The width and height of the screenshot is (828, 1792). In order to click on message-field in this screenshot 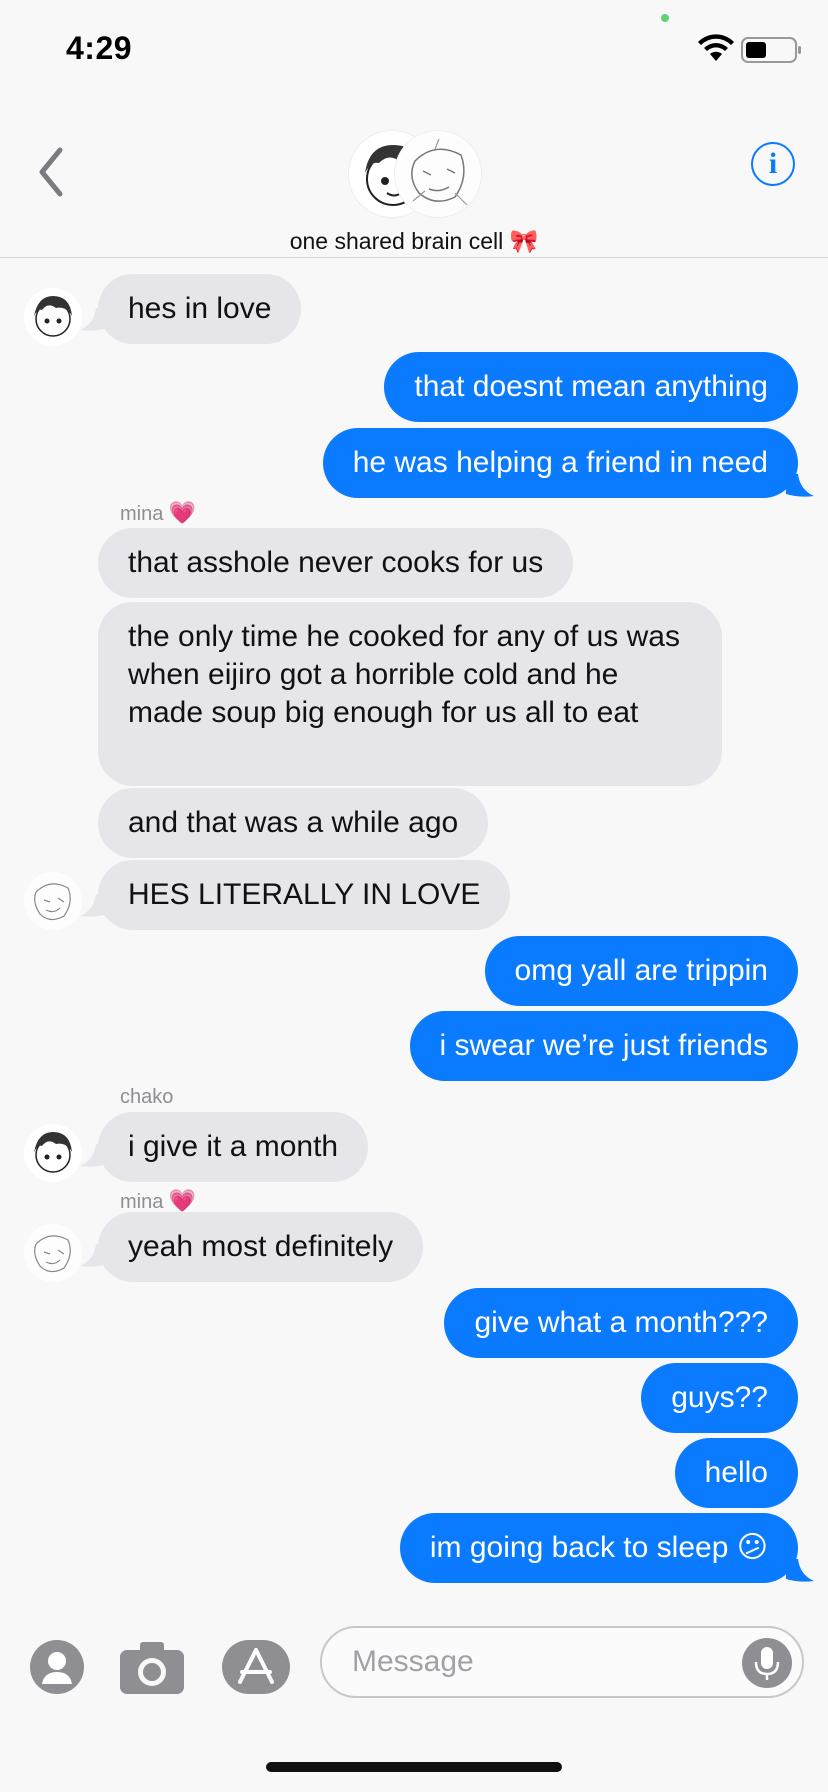, I will do `click(562, 1662)`.